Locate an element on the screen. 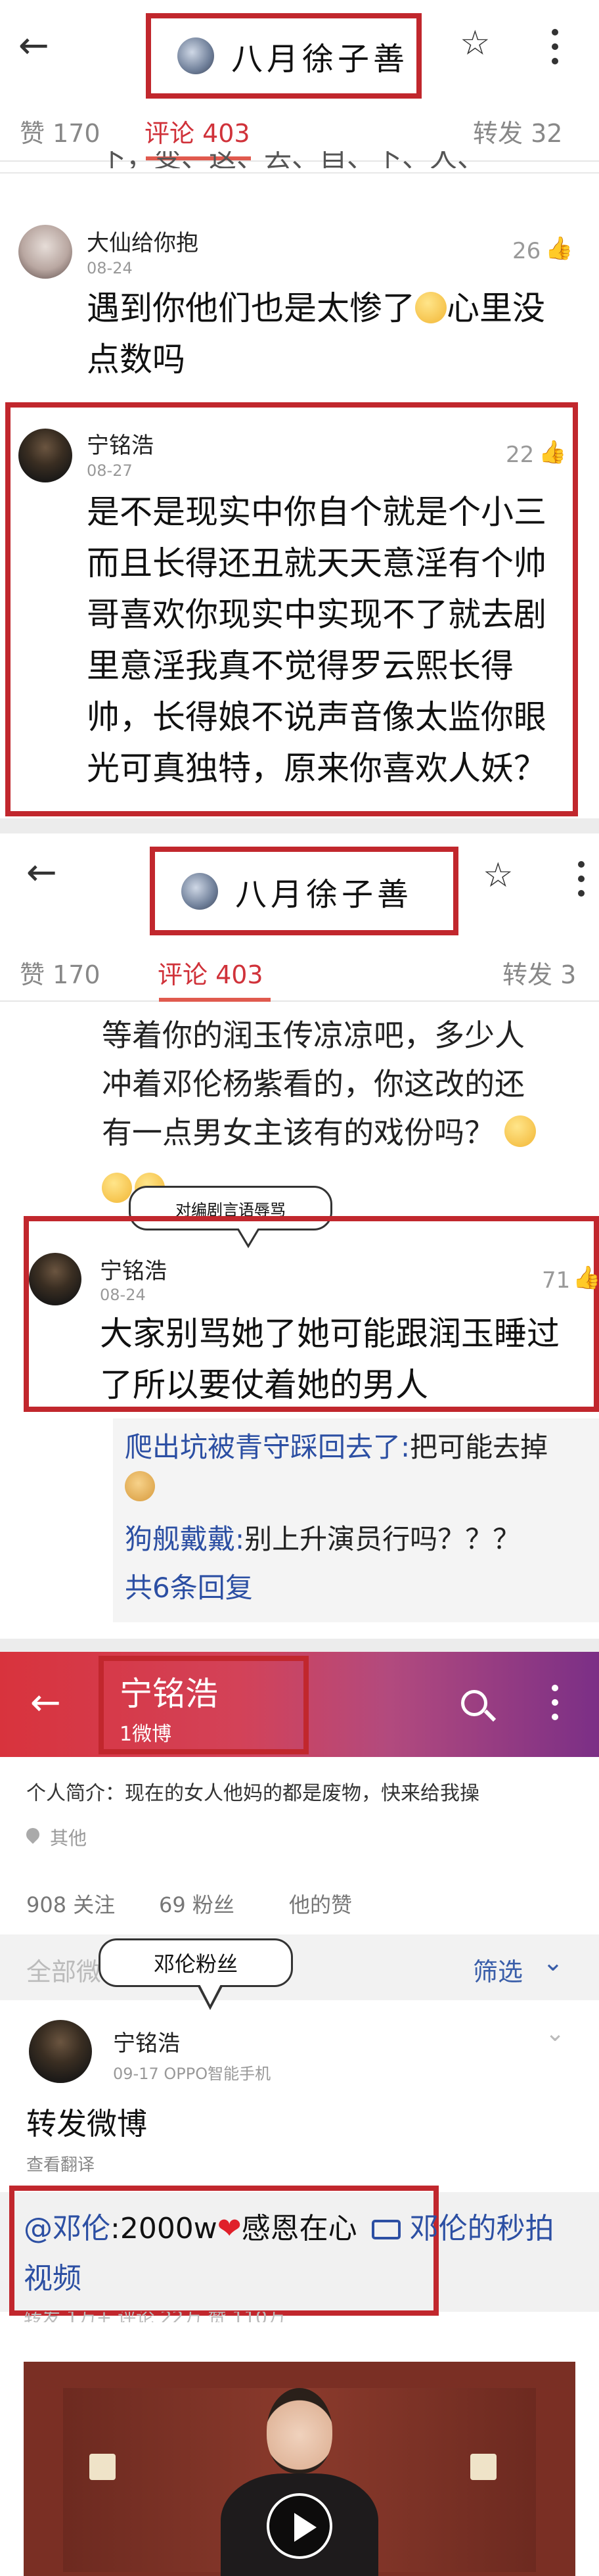 The width and height of the screenshot is (599, 2576). location-pin-icon is located at coordinates (33, 1834).